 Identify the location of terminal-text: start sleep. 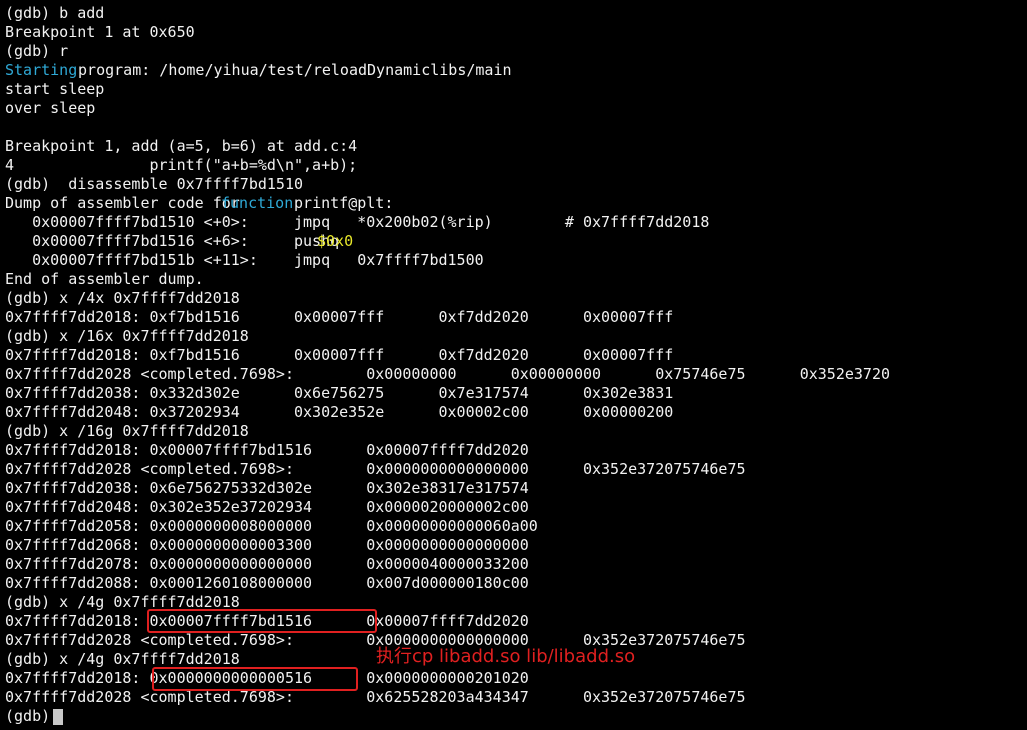
(55, 89).